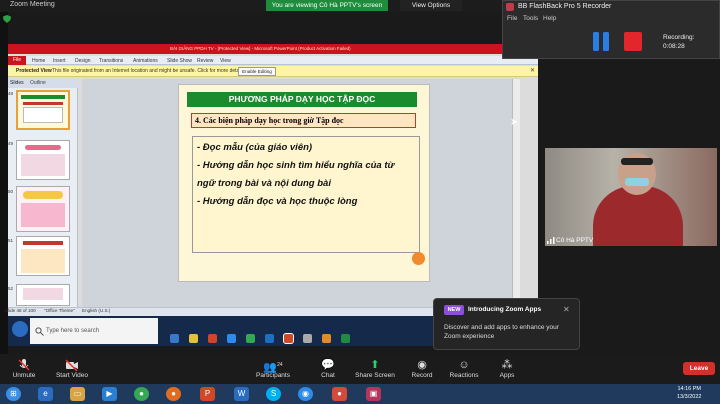 The image size is (720, 404). Describe the element at coordinates (689, 389) in the screenshot. I see `clock-time: 14:16 PM` at that location.